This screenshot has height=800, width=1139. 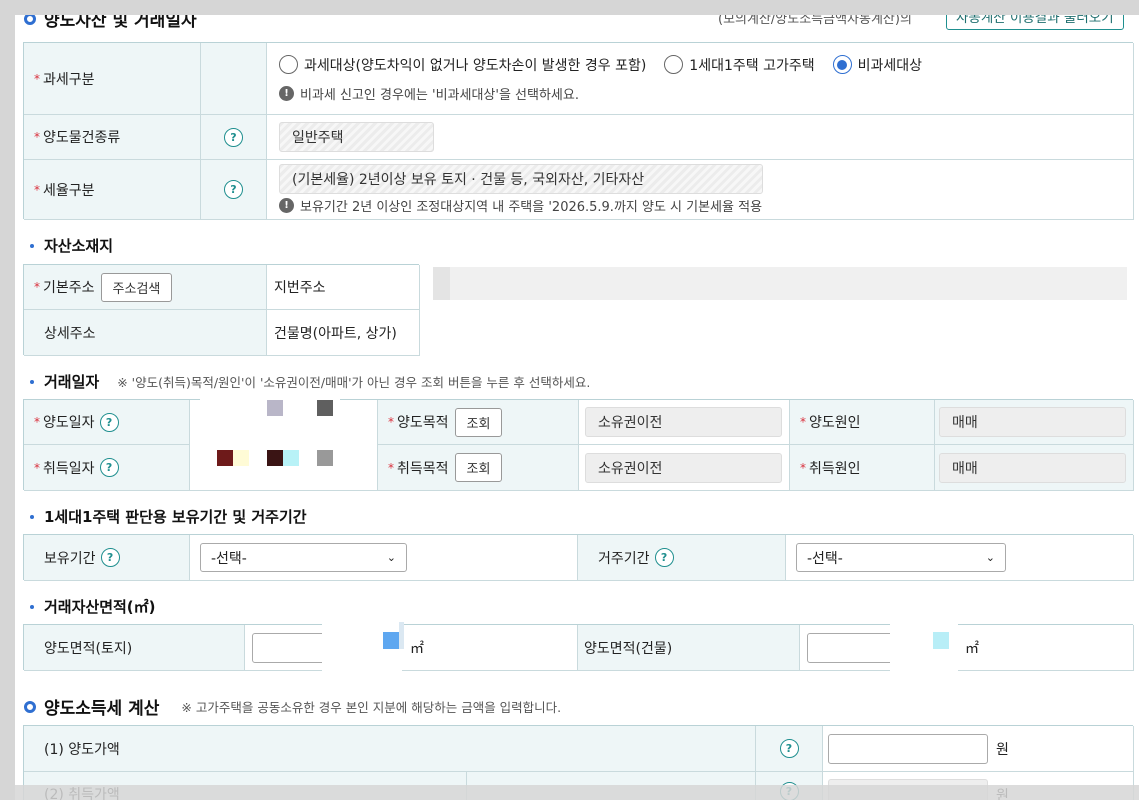 What do you see at coordinates (569, 792) in the screenshot?
I see `backdrop-bottom` at bounding box center [569, 792].